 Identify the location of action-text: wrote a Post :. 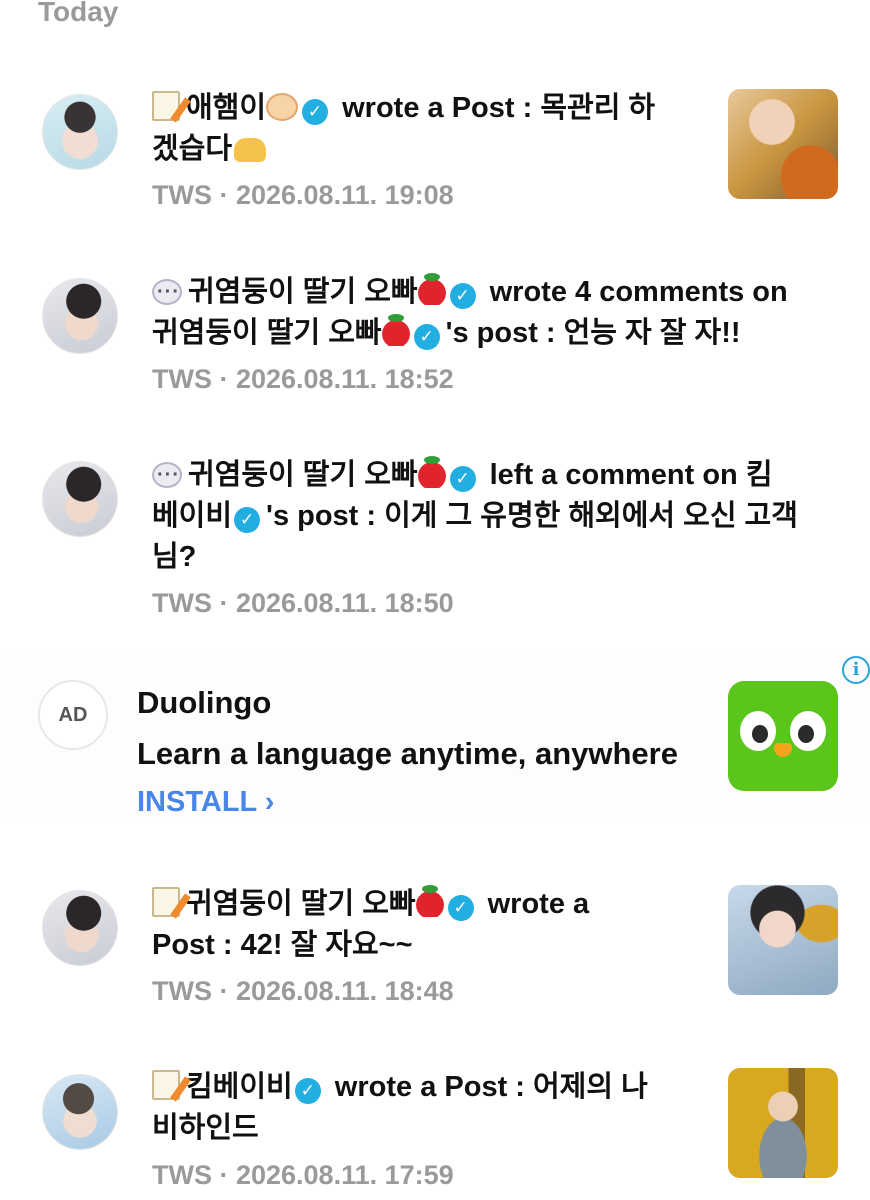
(437, 108).